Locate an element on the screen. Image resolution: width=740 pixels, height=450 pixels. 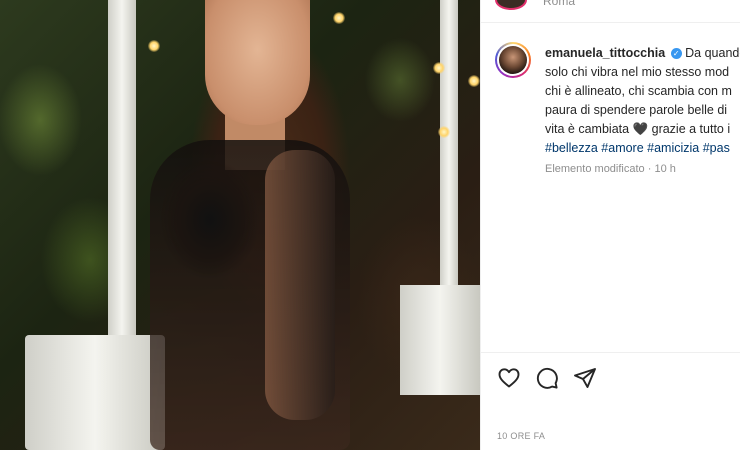
caption-line: chi è allineato, chi scambia con m is located at coordinates (638, 91).